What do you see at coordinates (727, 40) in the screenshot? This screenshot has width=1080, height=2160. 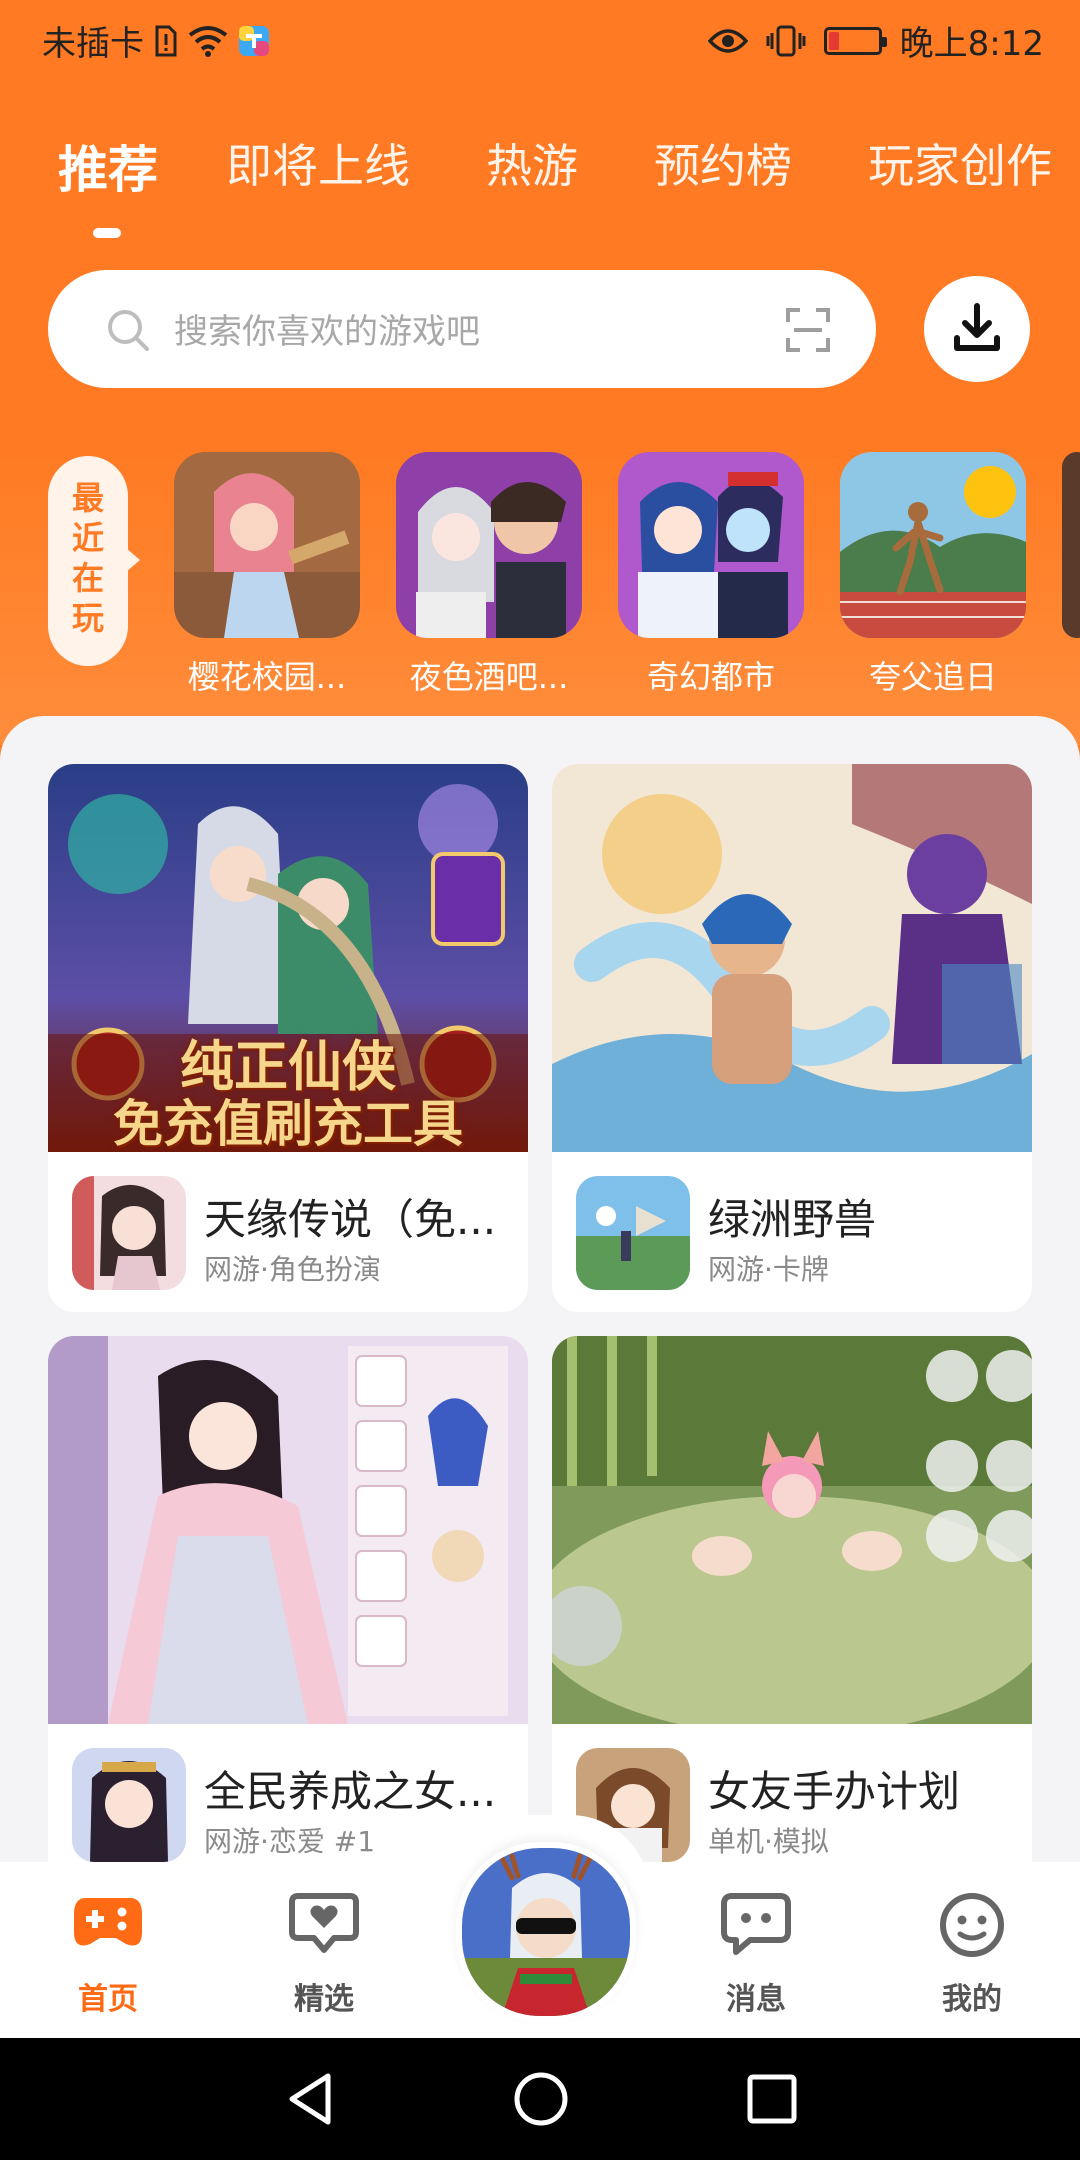 I see `eye-comfort-icon` at bounding box center [727, 40].